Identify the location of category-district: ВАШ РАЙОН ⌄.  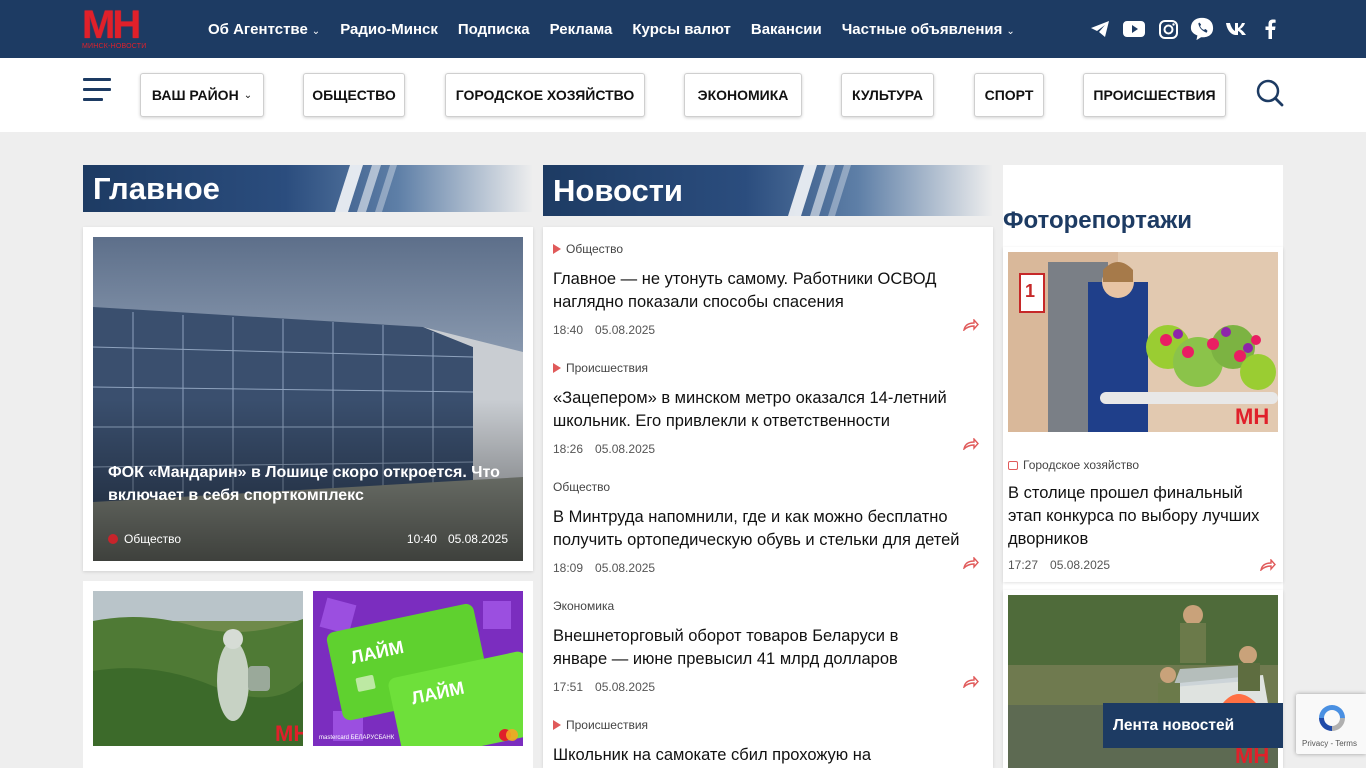
(202, 95).